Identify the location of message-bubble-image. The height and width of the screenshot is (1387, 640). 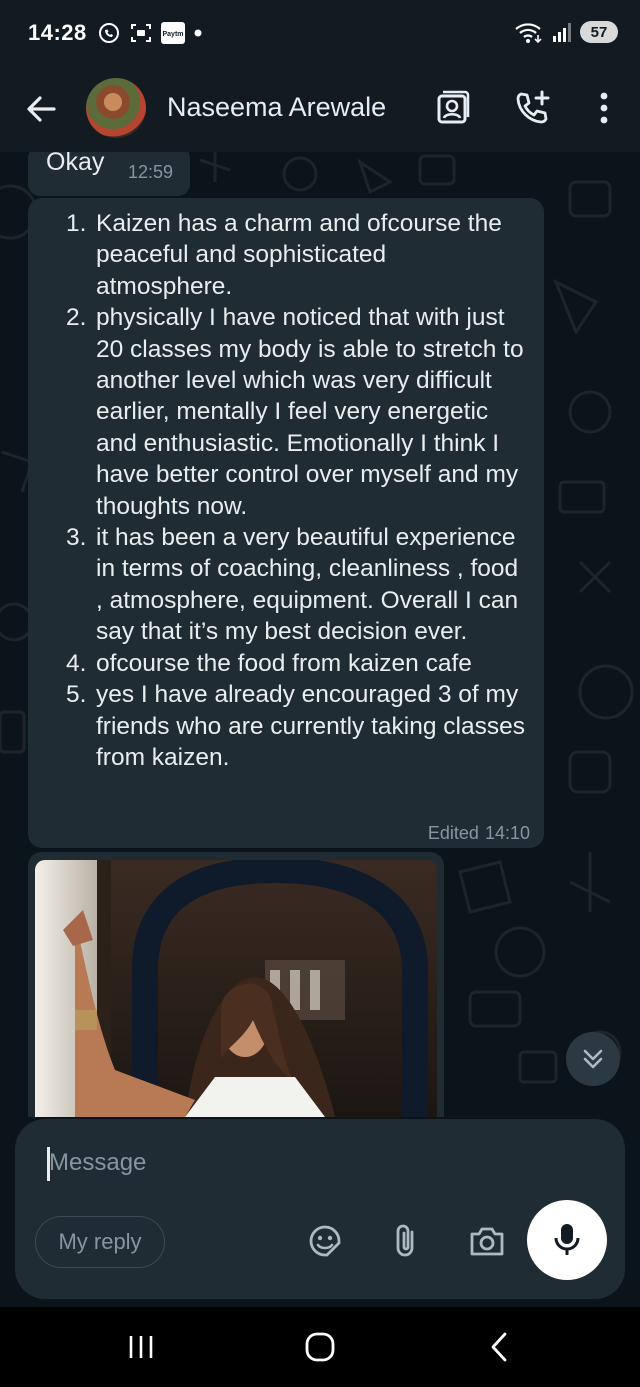
(236, 984).